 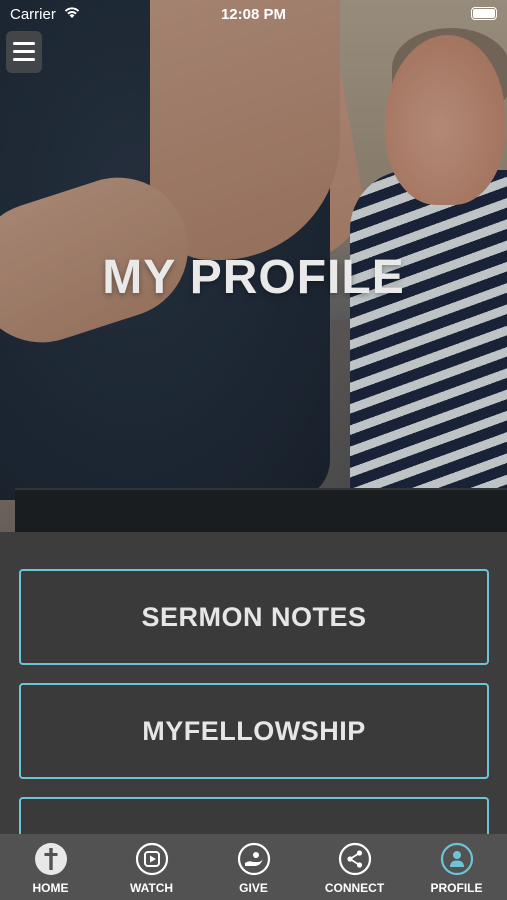 I want to click on tab-watch: WATCH, so click(x=151, y=867).